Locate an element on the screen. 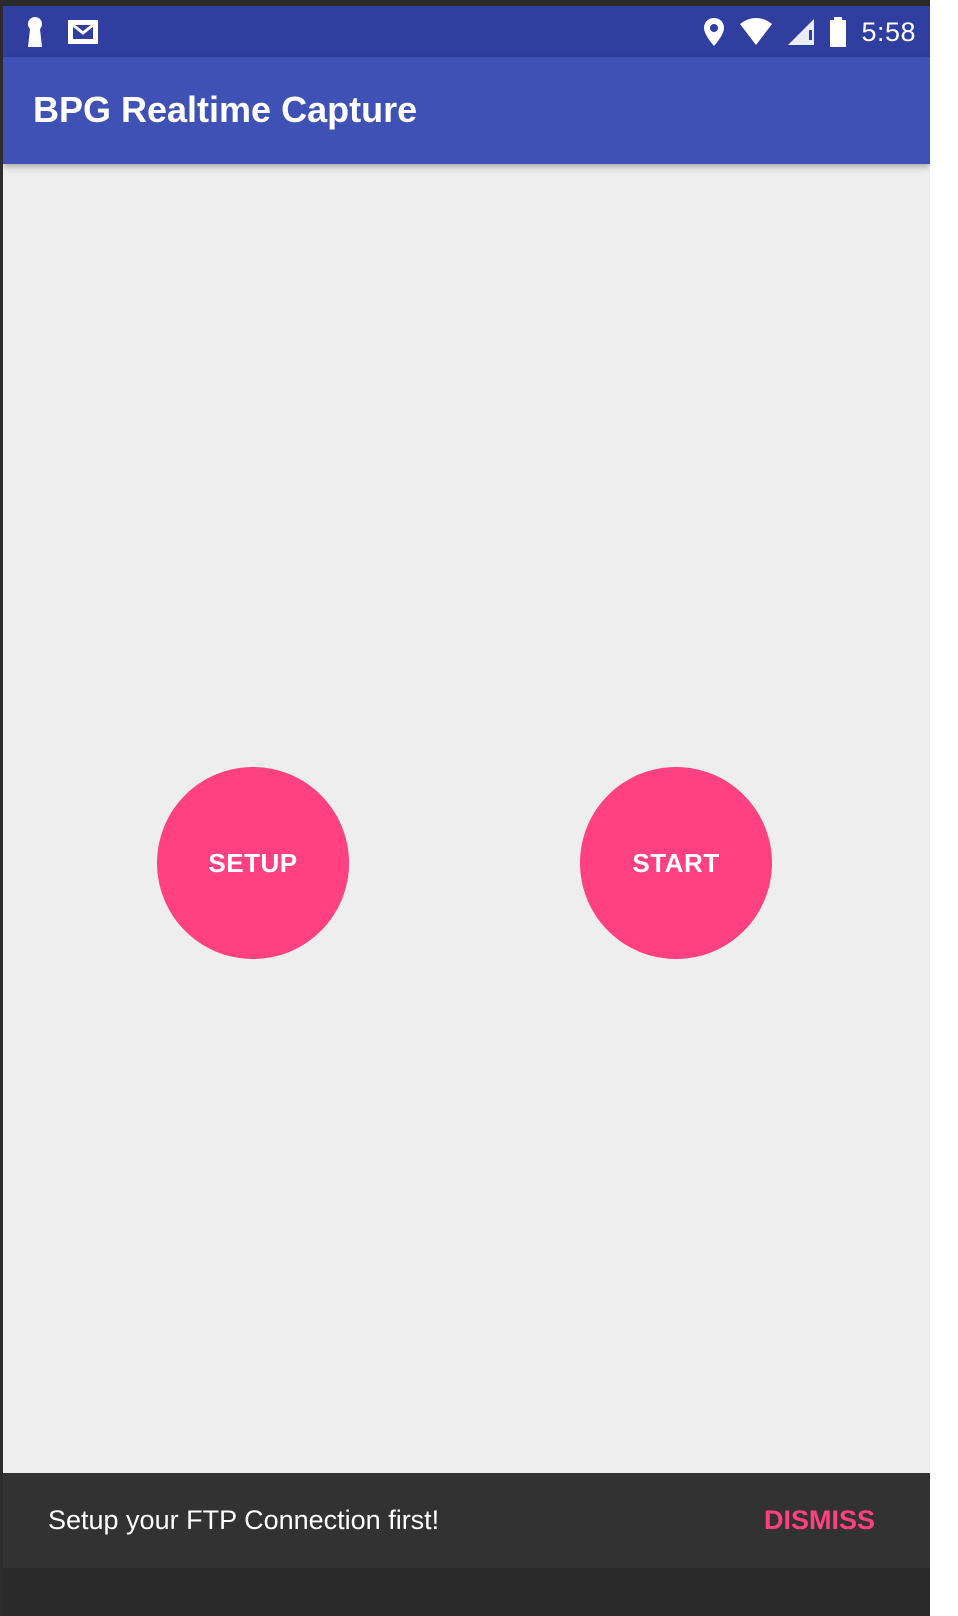 The height and width of the screenshot is (1616, 958). dismiss-button: DISMISS is located at coordinates (819, 1520).